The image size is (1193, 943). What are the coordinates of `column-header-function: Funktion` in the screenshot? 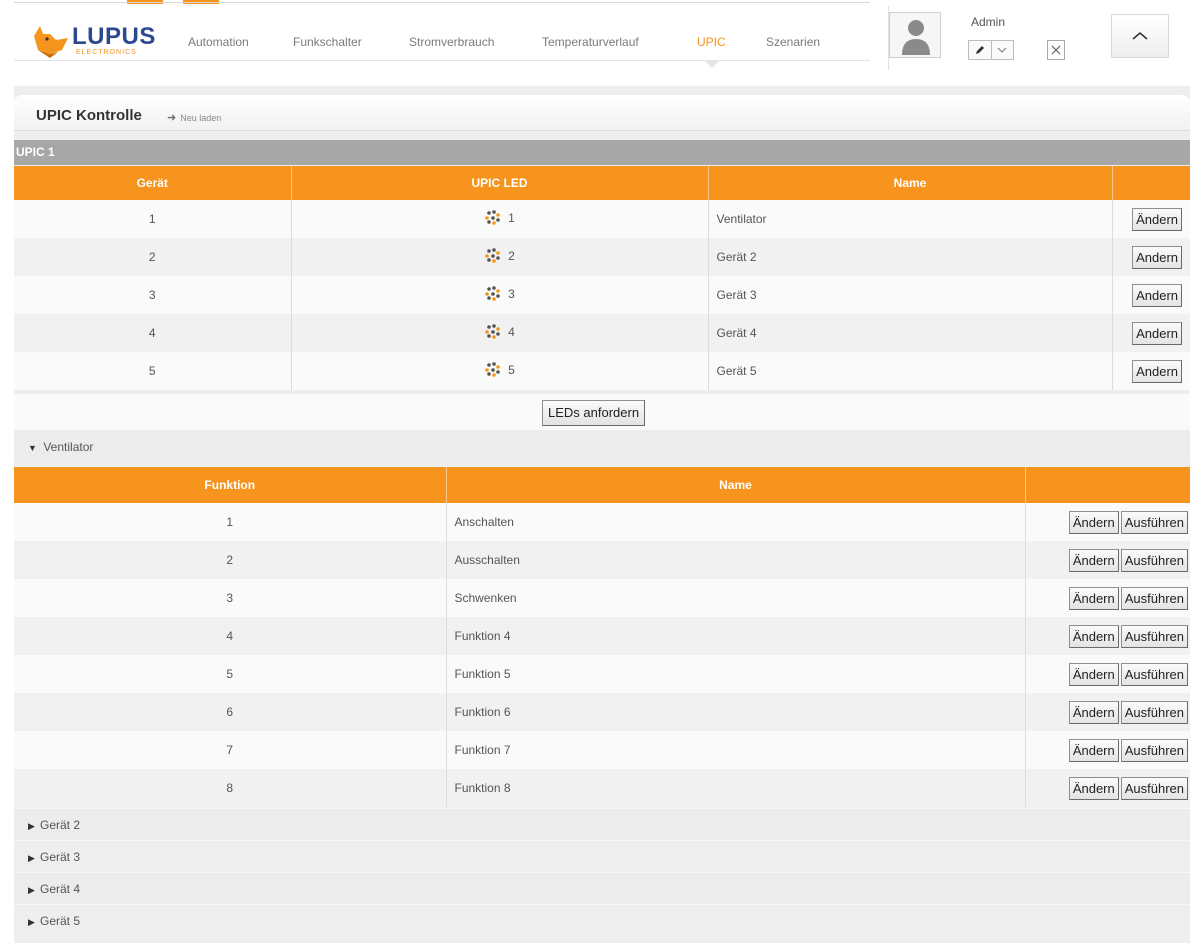 It's located at (230, 485).